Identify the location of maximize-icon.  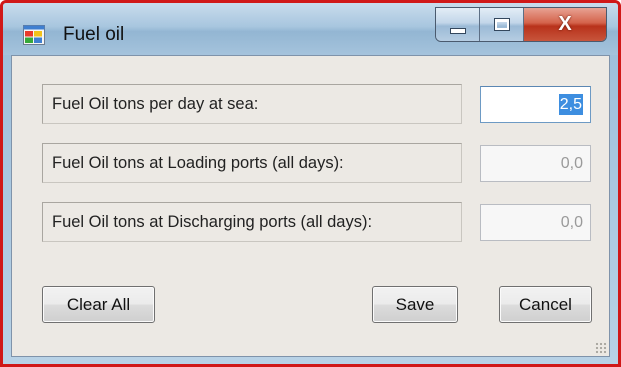
(501, 24).